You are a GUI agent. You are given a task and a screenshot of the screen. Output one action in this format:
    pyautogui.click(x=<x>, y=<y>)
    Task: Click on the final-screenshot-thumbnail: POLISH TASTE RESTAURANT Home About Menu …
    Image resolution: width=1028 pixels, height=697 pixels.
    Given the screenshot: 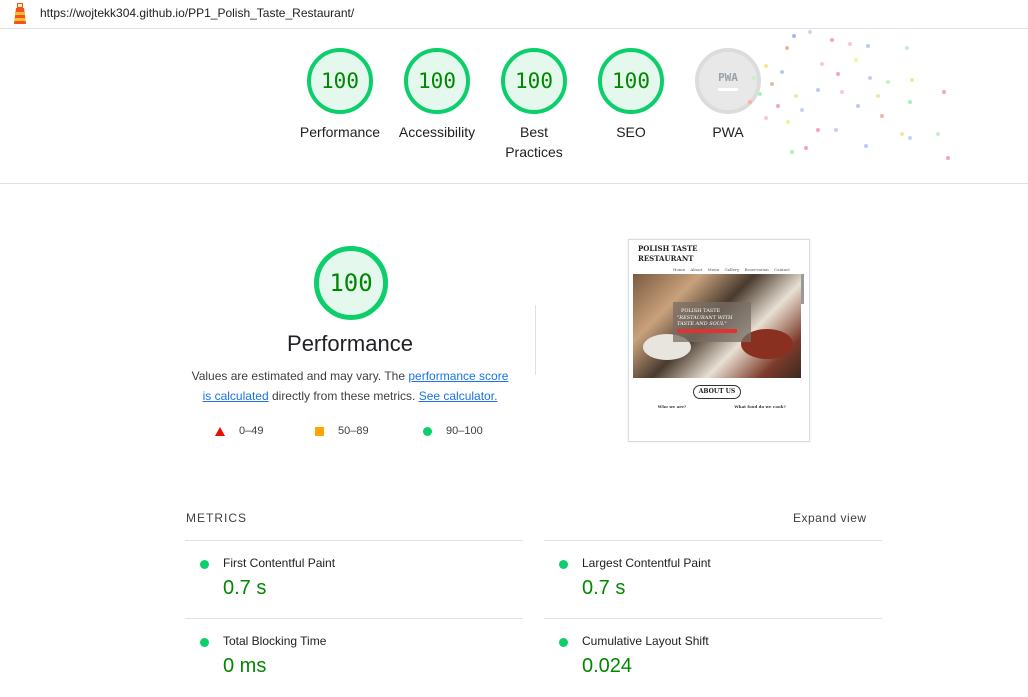 What is the action you would take?
    pyautogui.click(x=719, y=340)
    